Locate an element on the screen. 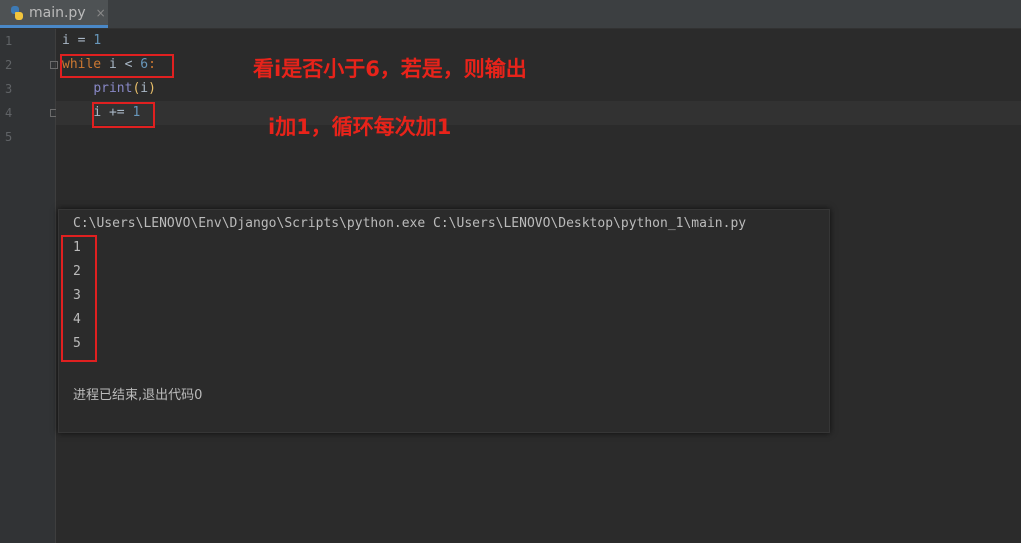  annotation-increment: i加1，循环每次加1 is located at coordinates (360, 127).